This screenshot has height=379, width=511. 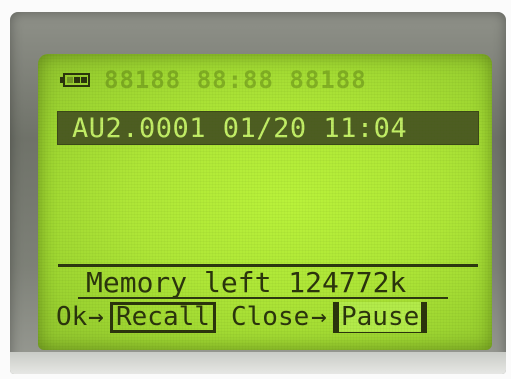 I want to click on close-arrow-icon: →, so click(x=319, y=317).